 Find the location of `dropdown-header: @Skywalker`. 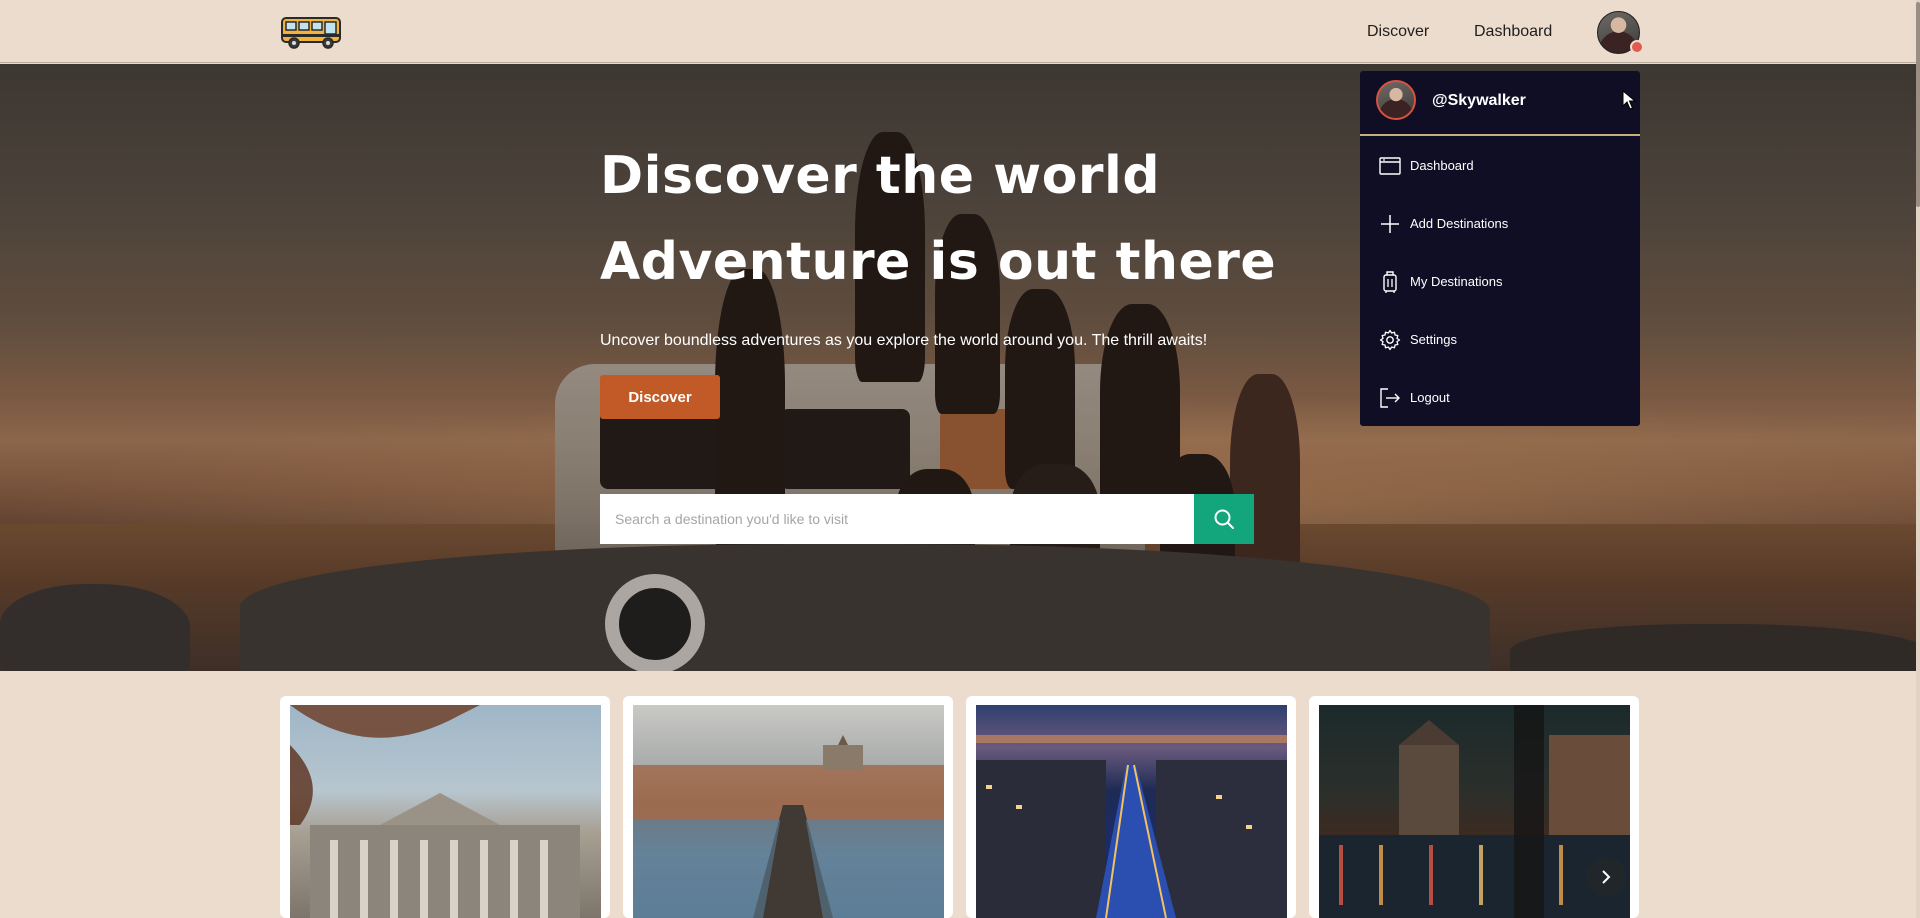

dropdown-header: @Skywalker is located at coordinates (1500, 103).